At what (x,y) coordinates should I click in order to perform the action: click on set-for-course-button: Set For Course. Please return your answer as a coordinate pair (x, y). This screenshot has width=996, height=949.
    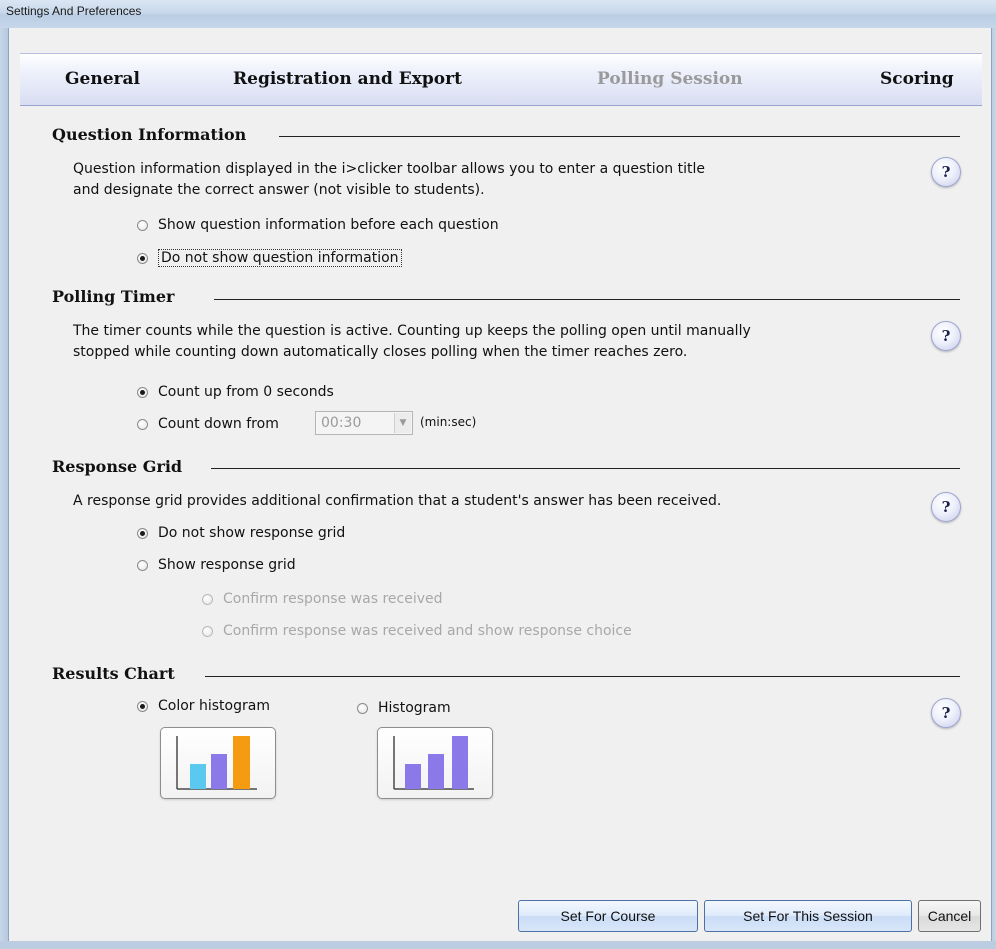
    Looking at the image, I should click on (608, 916).